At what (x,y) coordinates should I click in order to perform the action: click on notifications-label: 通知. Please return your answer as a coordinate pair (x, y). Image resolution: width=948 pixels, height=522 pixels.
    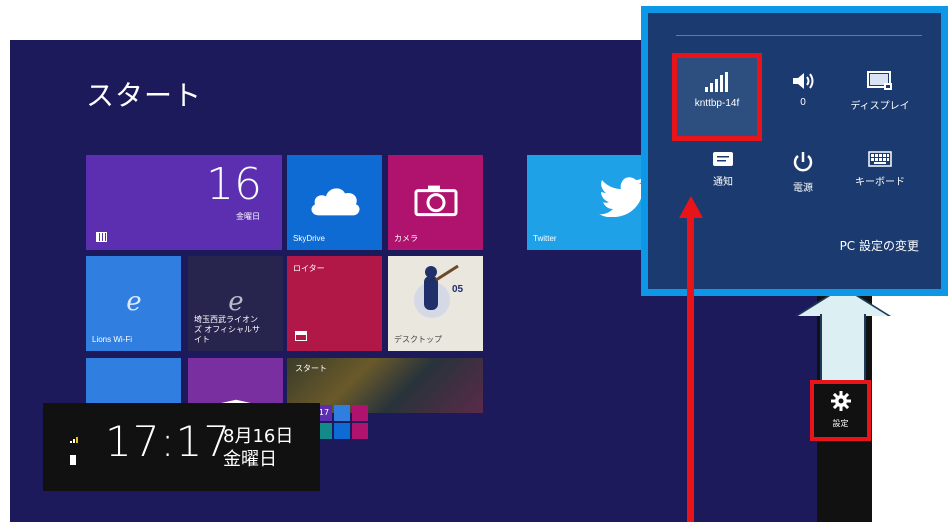
    Looking at the image, I should click on (723, 182).